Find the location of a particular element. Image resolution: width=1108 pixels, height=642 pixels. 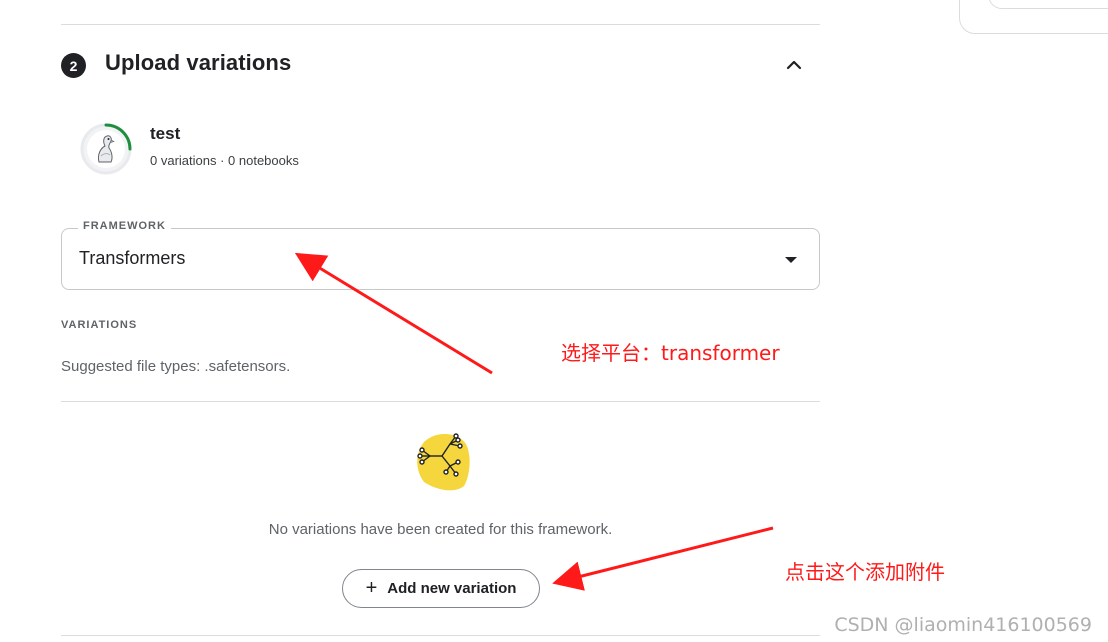

side-card-pill is located at coordinates (1048, 4).